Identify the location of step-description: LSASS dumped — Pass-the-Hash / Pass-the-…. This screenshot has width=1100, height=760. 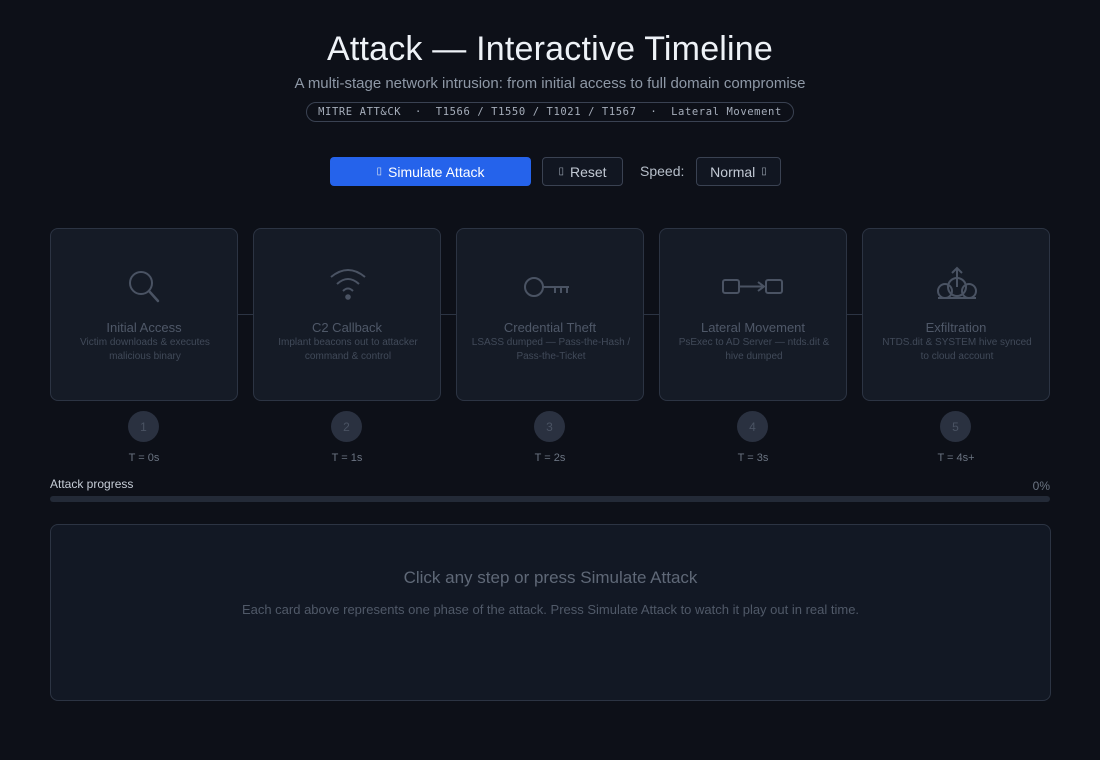
(551, 349).